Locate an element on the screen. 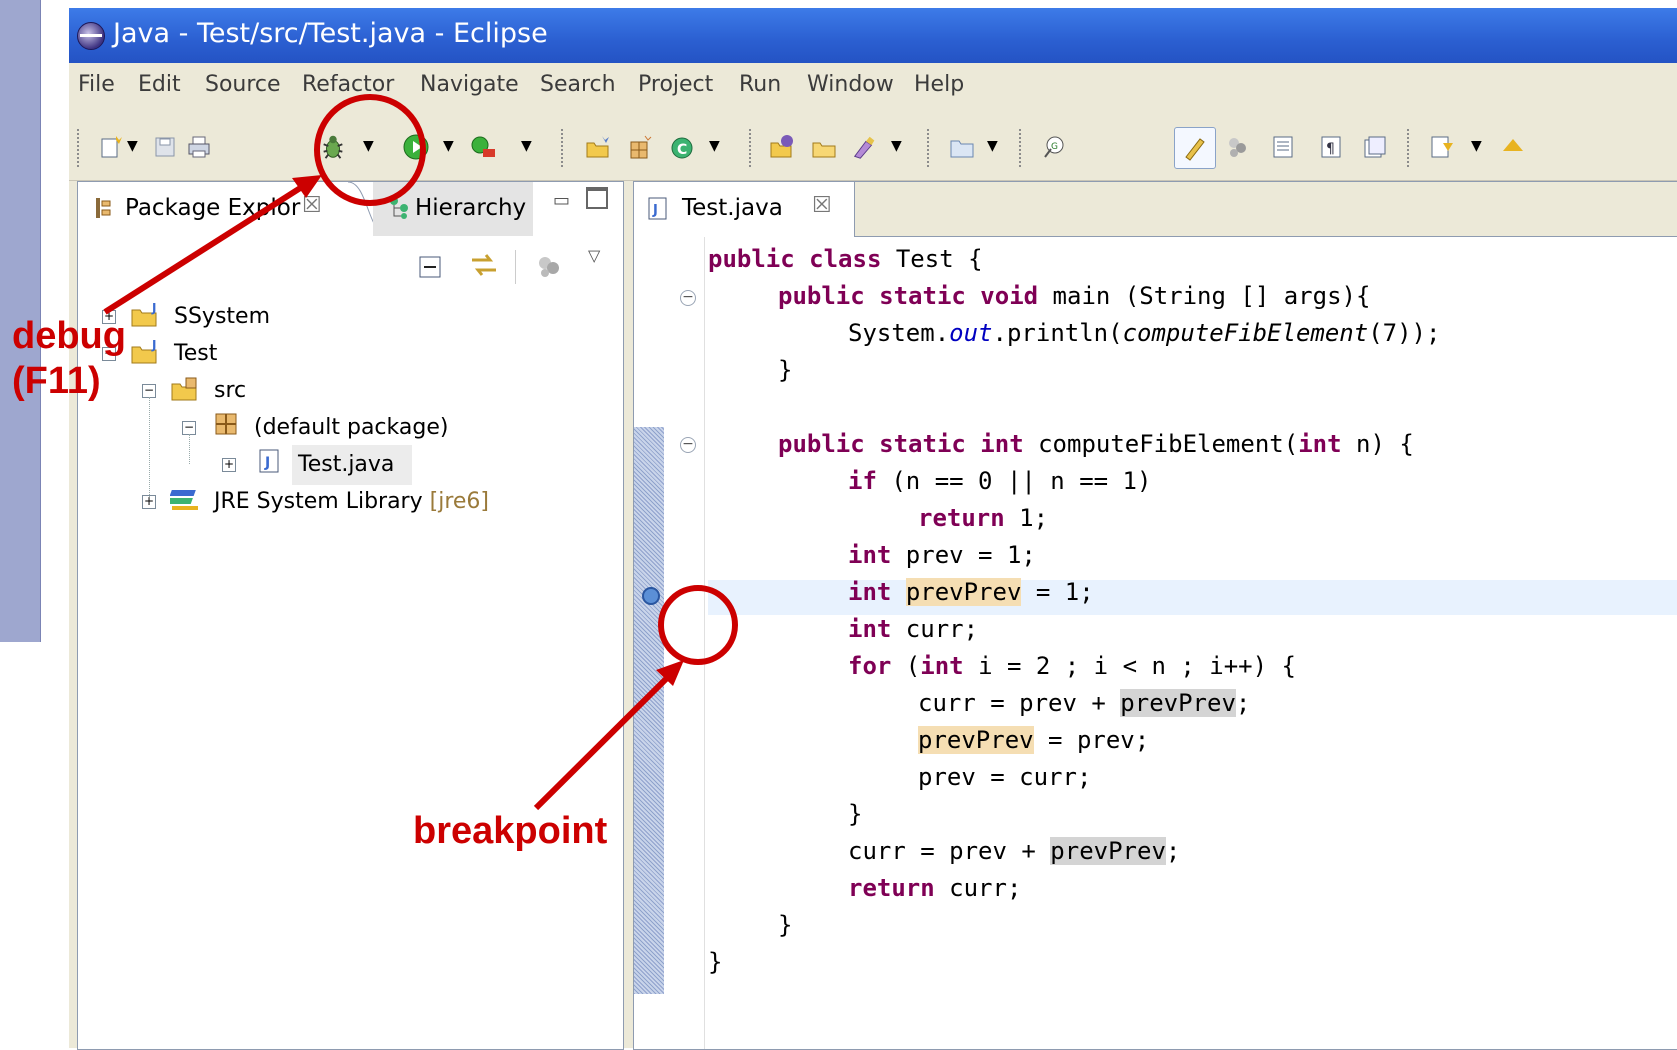 Image resolution: width=1677 pixels, height=1050 pixels. debug-callout-arrow is located at coordinates (205, 248).